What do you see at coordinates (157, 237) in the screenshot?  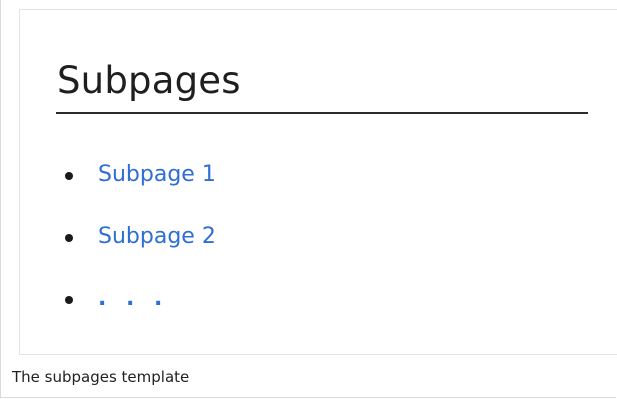 I see `subpage-2-link: Subpage 2` at bounding box center [157, 237].